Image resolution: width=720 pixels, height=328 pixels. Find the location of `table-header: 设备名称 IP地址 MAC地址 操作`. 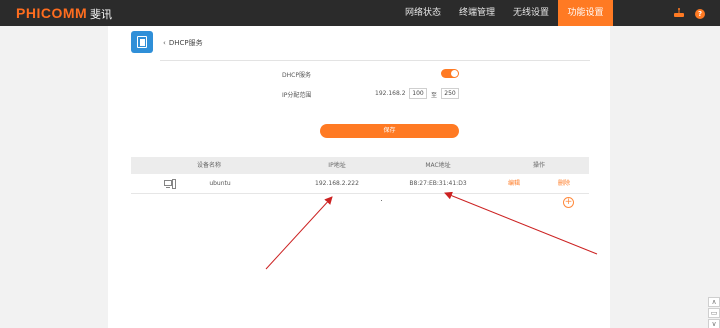

table-header: 设备名称 IP地址 MAC地址 操作 is located at coordinates (360, 165).